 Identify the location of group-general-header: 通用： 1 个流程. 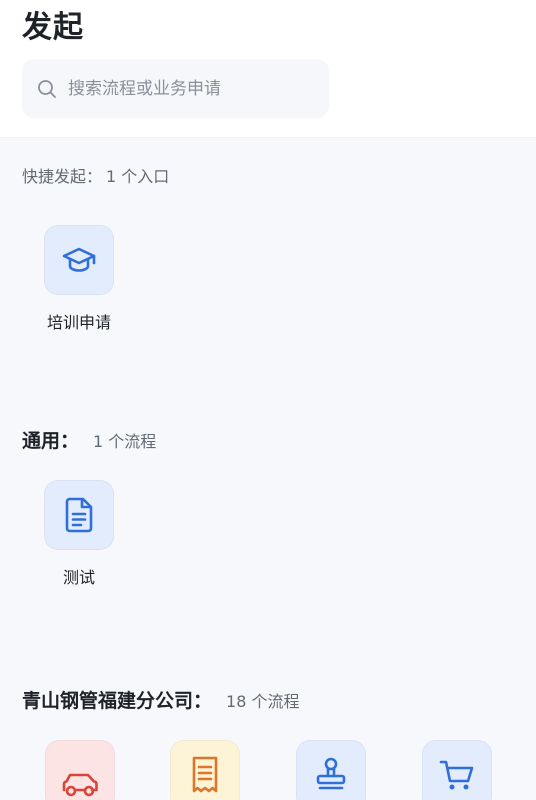
(89, 439).